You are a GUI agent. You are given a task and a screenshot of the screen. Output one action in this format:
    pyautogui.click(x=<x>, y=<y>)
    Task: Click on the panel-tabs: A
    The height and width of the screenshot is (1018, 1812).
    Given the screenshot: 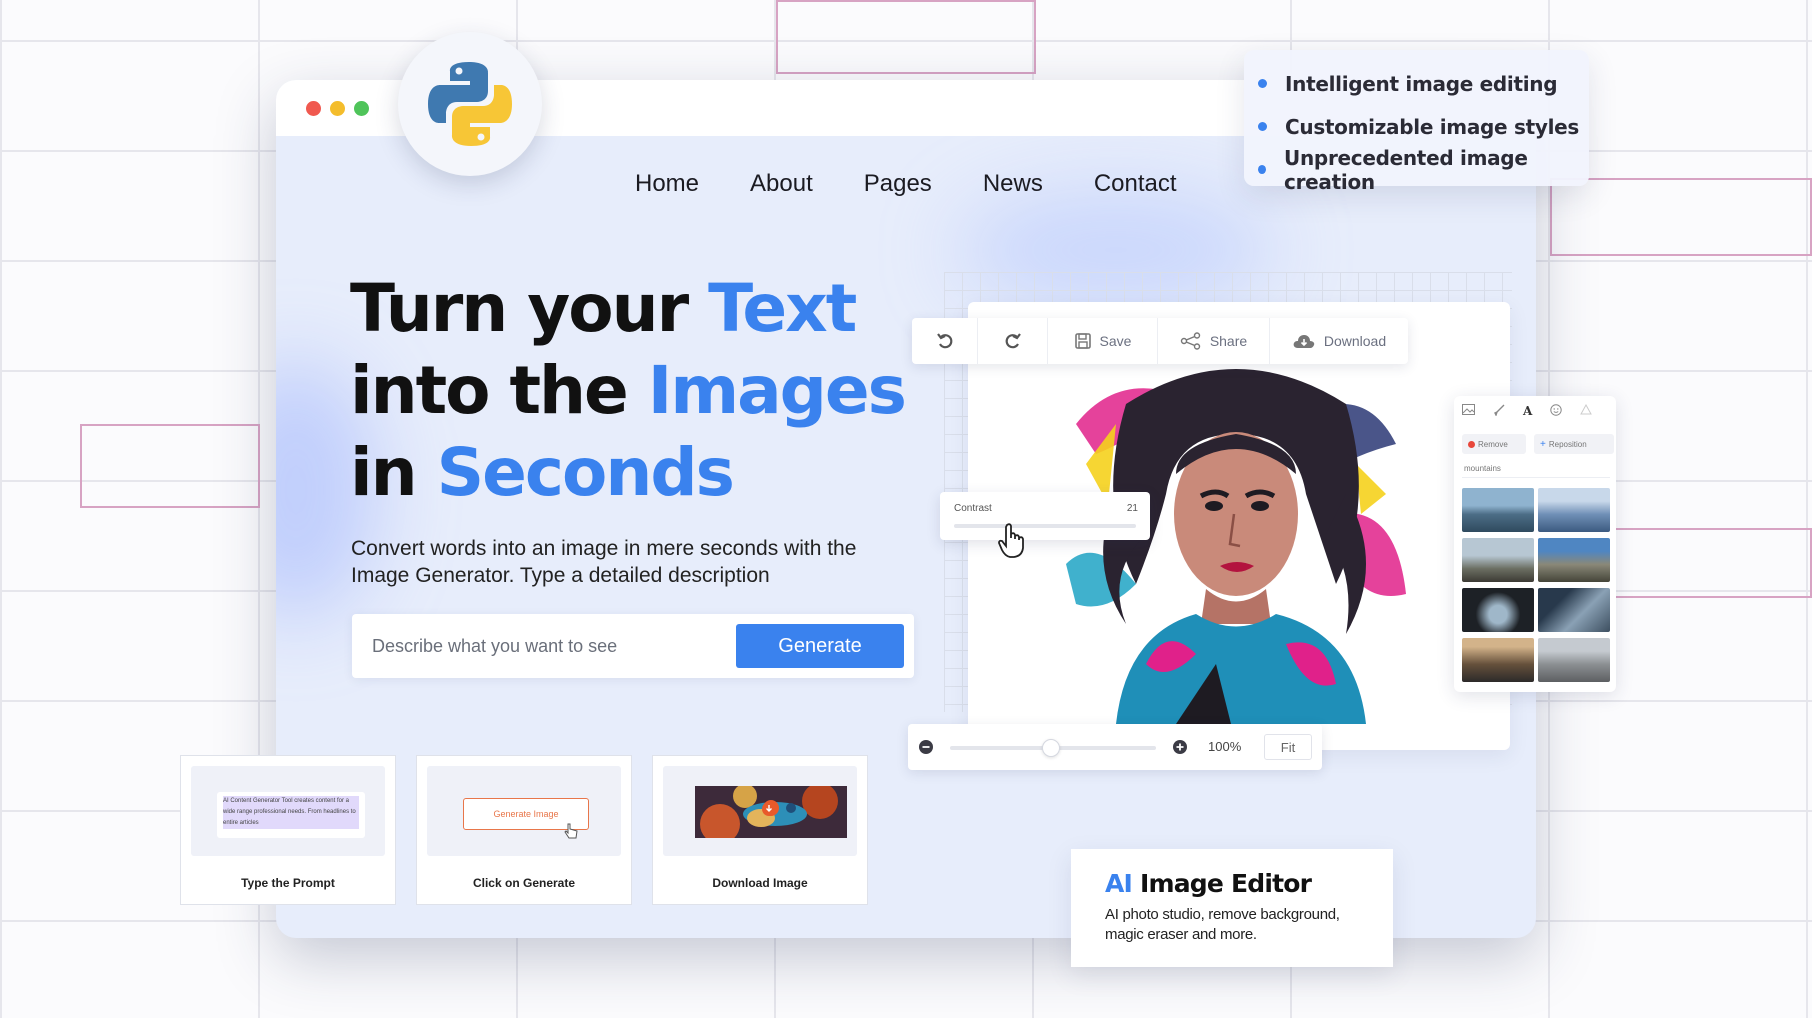 What is the action you would take?
    pyautogui.click(x=1527, y=411)
    